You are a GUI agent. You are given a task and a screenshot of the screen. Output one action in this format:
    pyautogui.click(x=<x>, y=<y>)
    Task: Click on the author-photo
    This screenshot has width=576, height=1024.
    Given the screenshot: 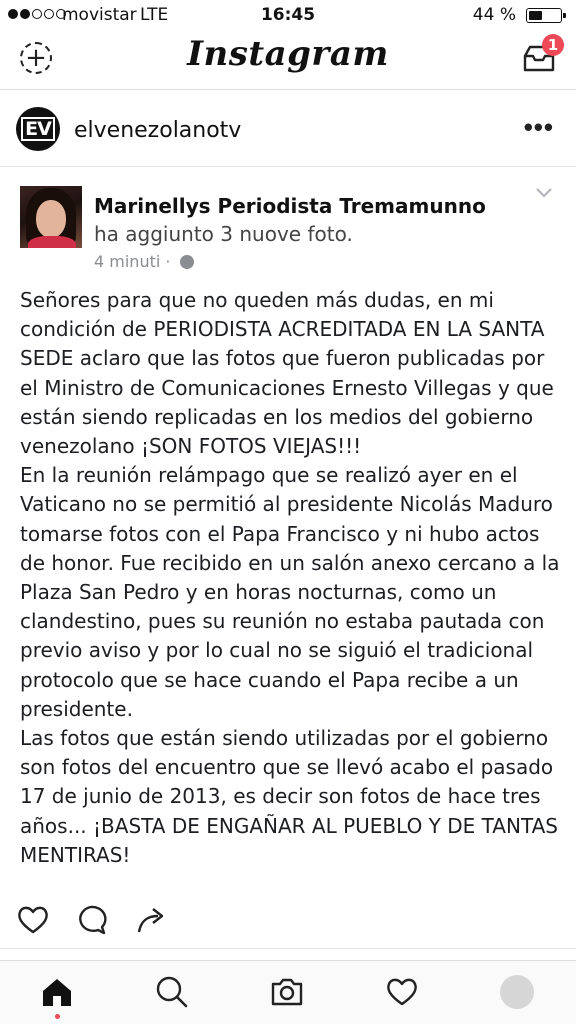 What is the action you would take?
    pyautogui.click(x=51, y=217)
    